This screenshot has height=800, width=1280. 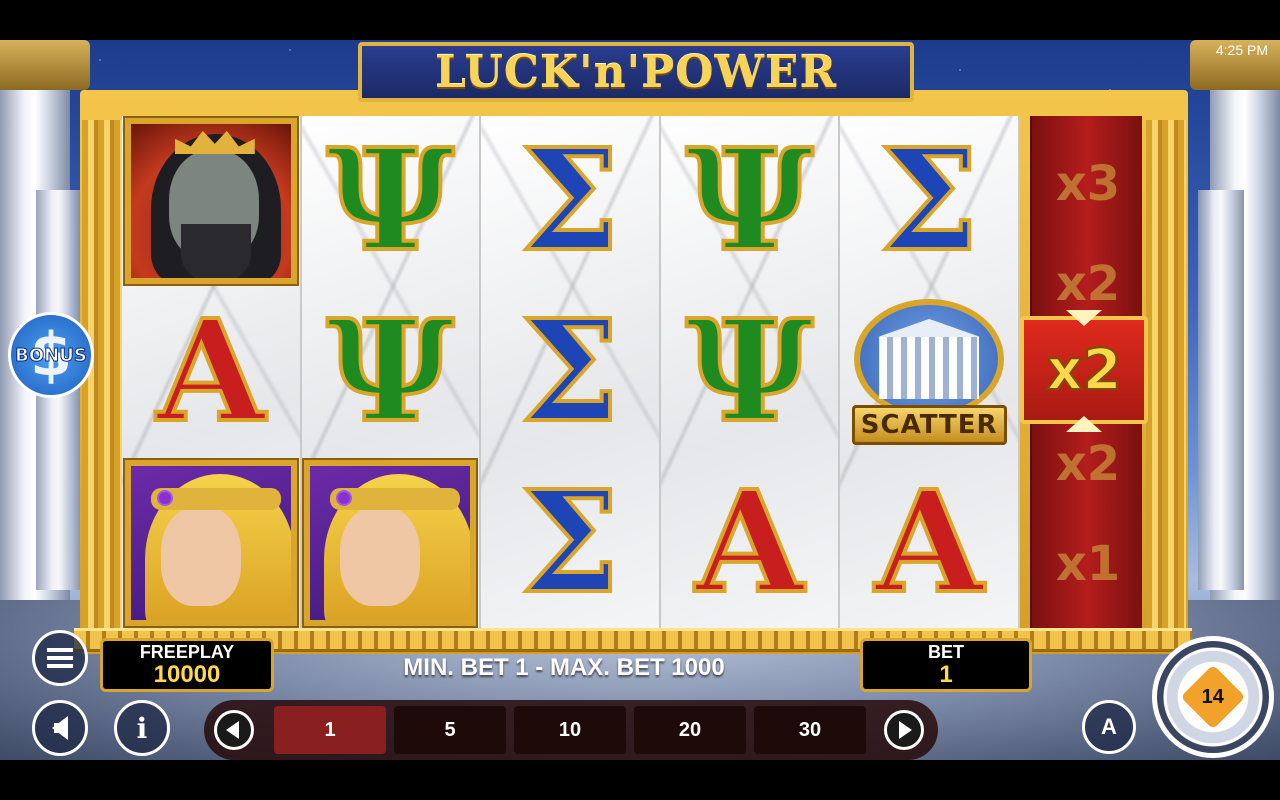 I want to click on status-time: 4:25 PM, so click(x=1241, y=50).